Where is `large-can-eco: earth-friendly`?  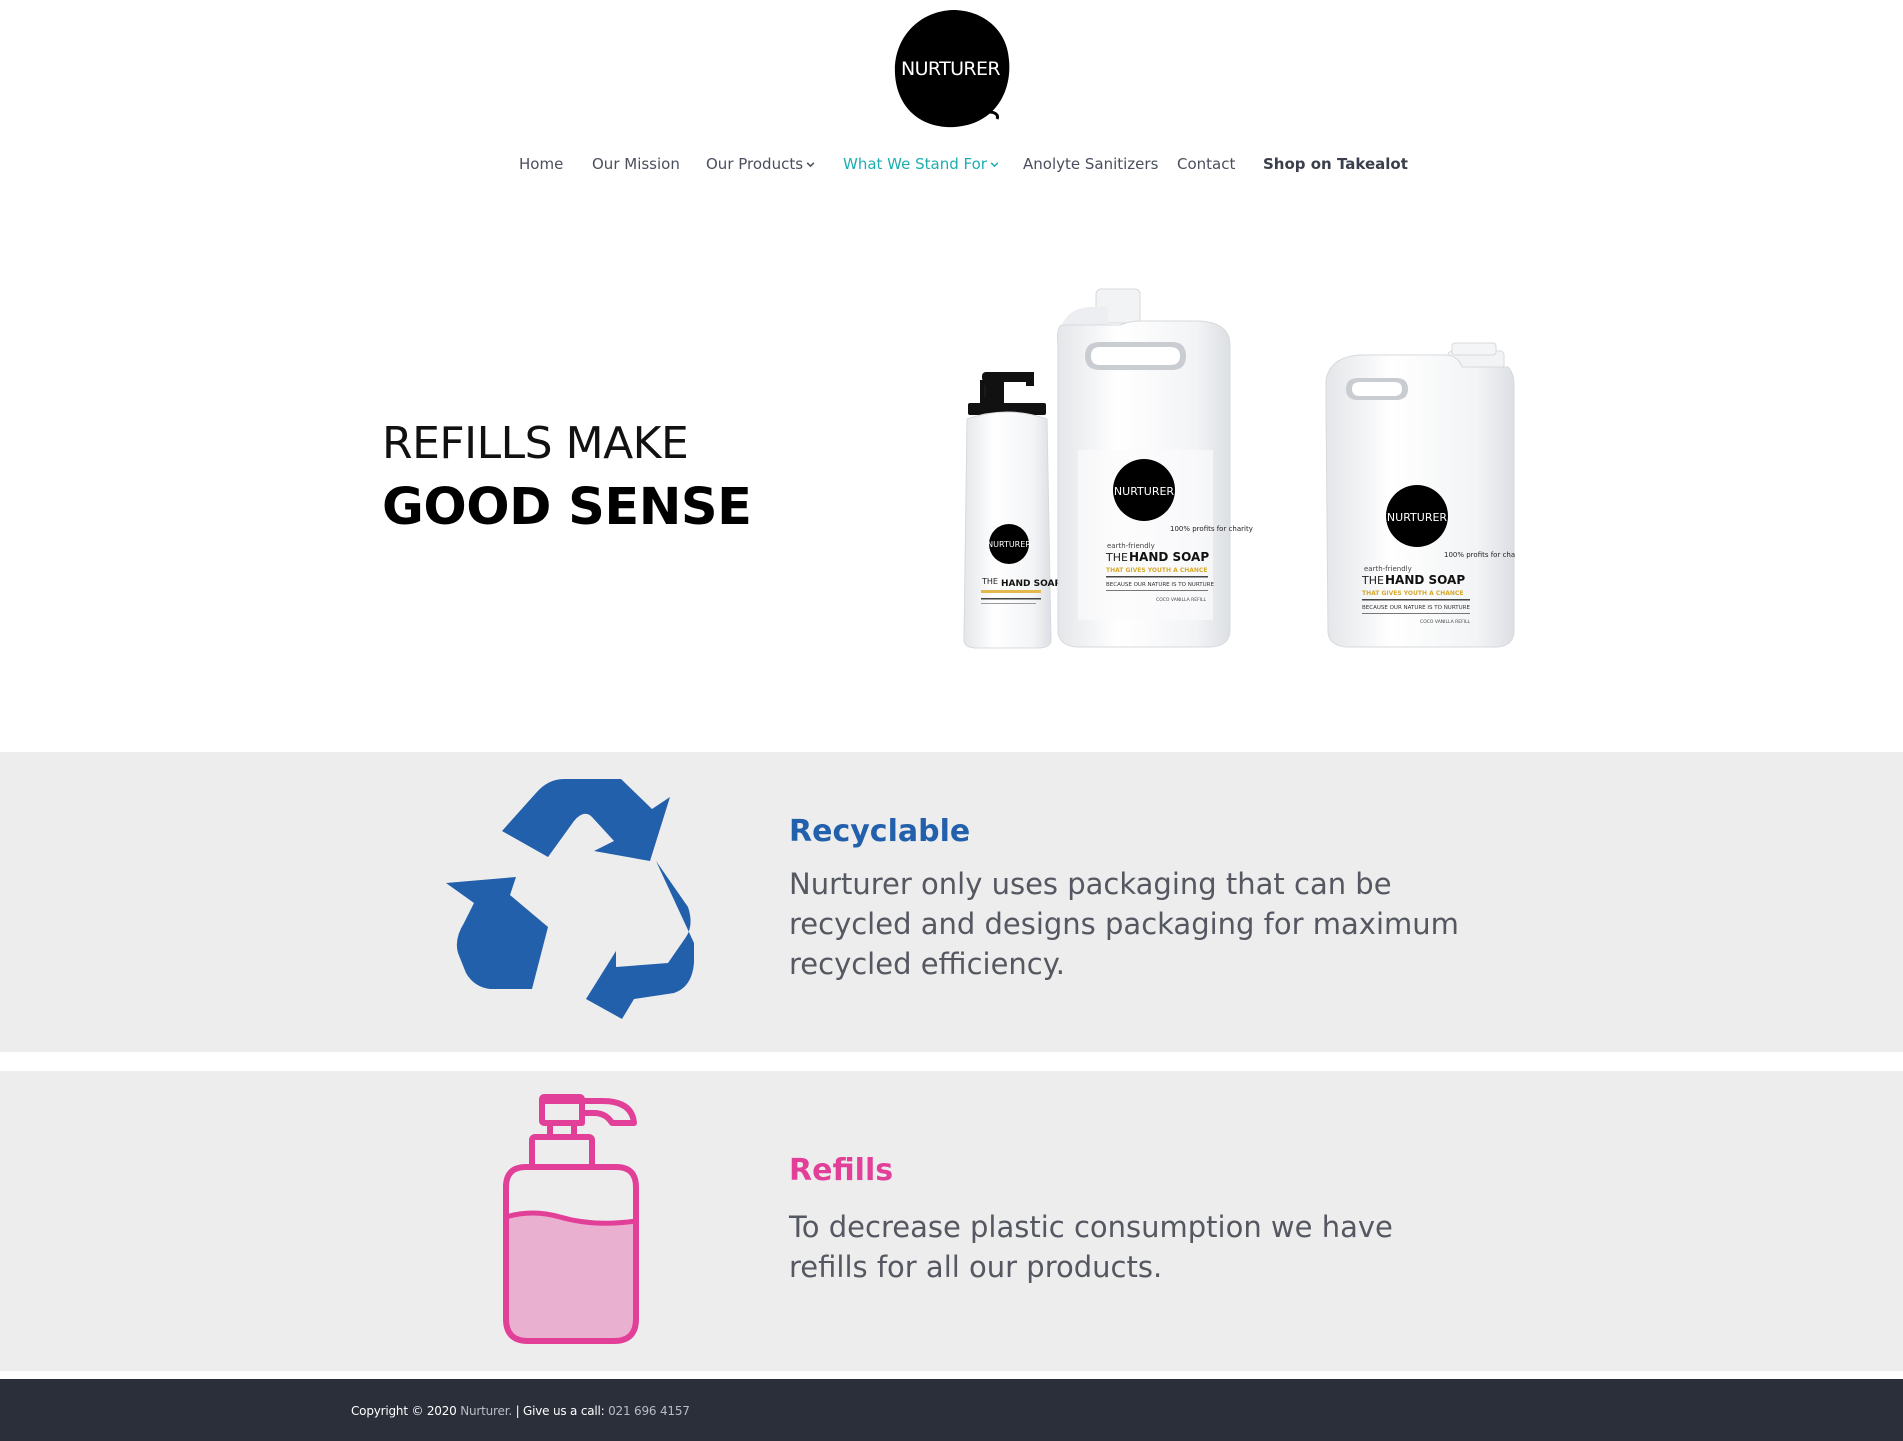 large-can-eco: earth-friendly is located at coordinates (1131, 546).